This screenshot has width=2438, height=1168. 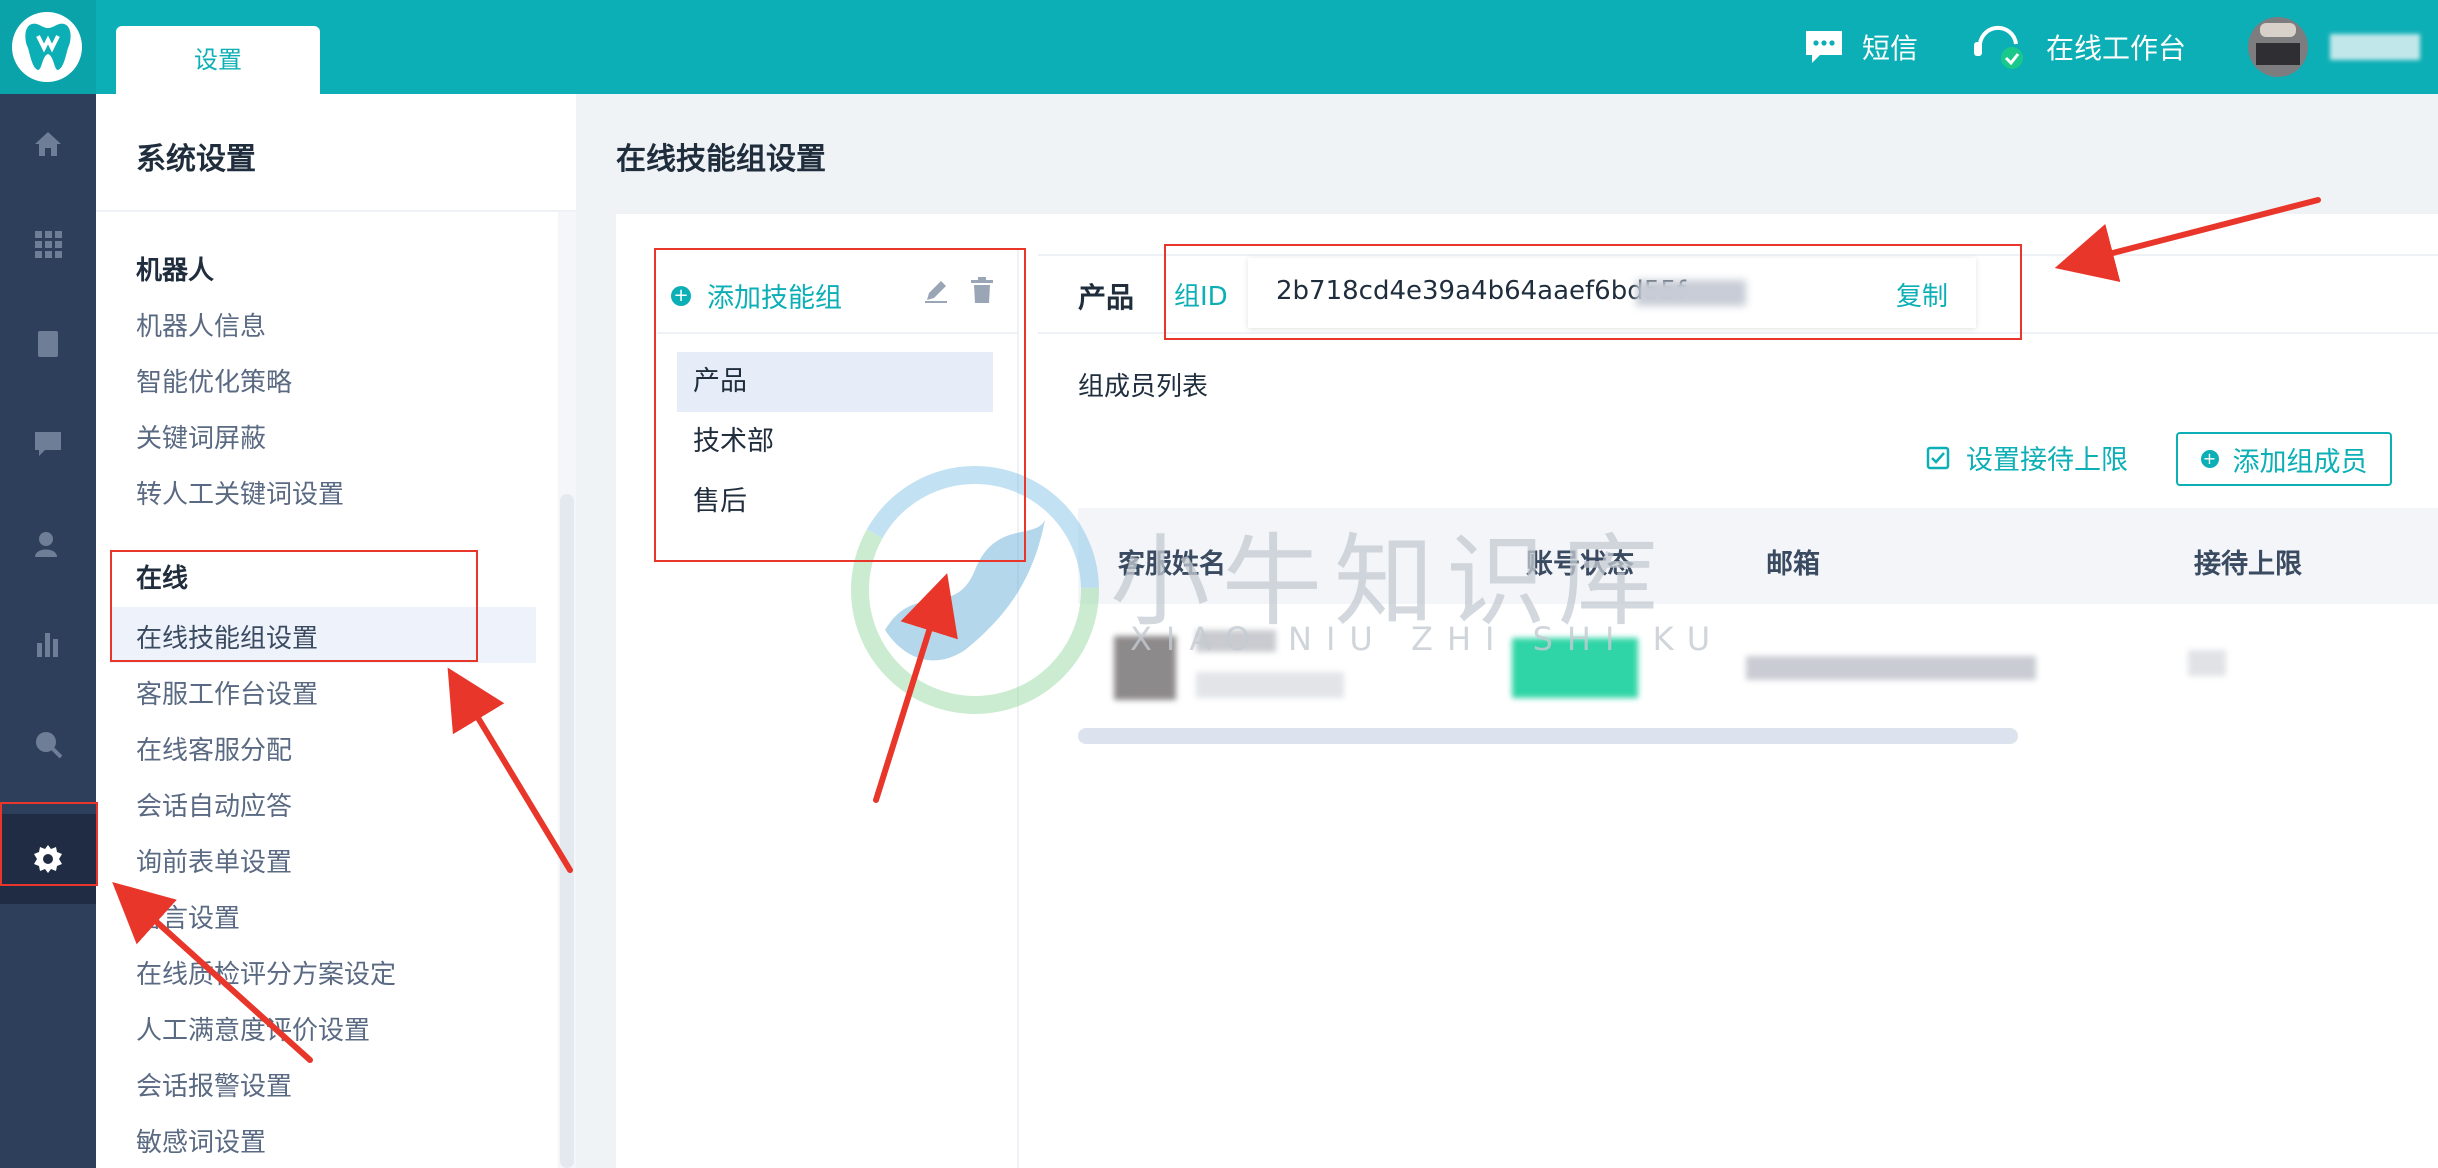 I want to click on icon-sidebar, so click(x=48, y=631).